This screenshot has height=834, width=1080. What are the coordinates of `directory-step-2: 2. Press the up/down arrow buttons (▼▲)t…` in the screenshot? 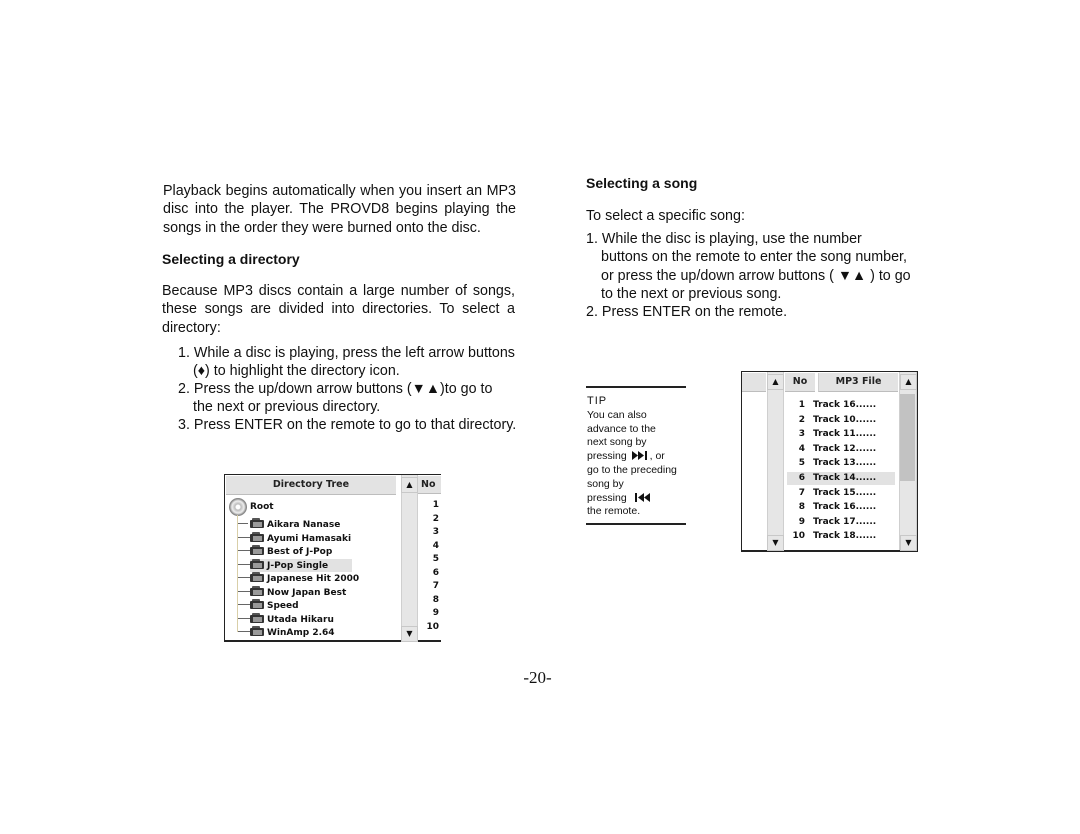 It's located at (348, 398).